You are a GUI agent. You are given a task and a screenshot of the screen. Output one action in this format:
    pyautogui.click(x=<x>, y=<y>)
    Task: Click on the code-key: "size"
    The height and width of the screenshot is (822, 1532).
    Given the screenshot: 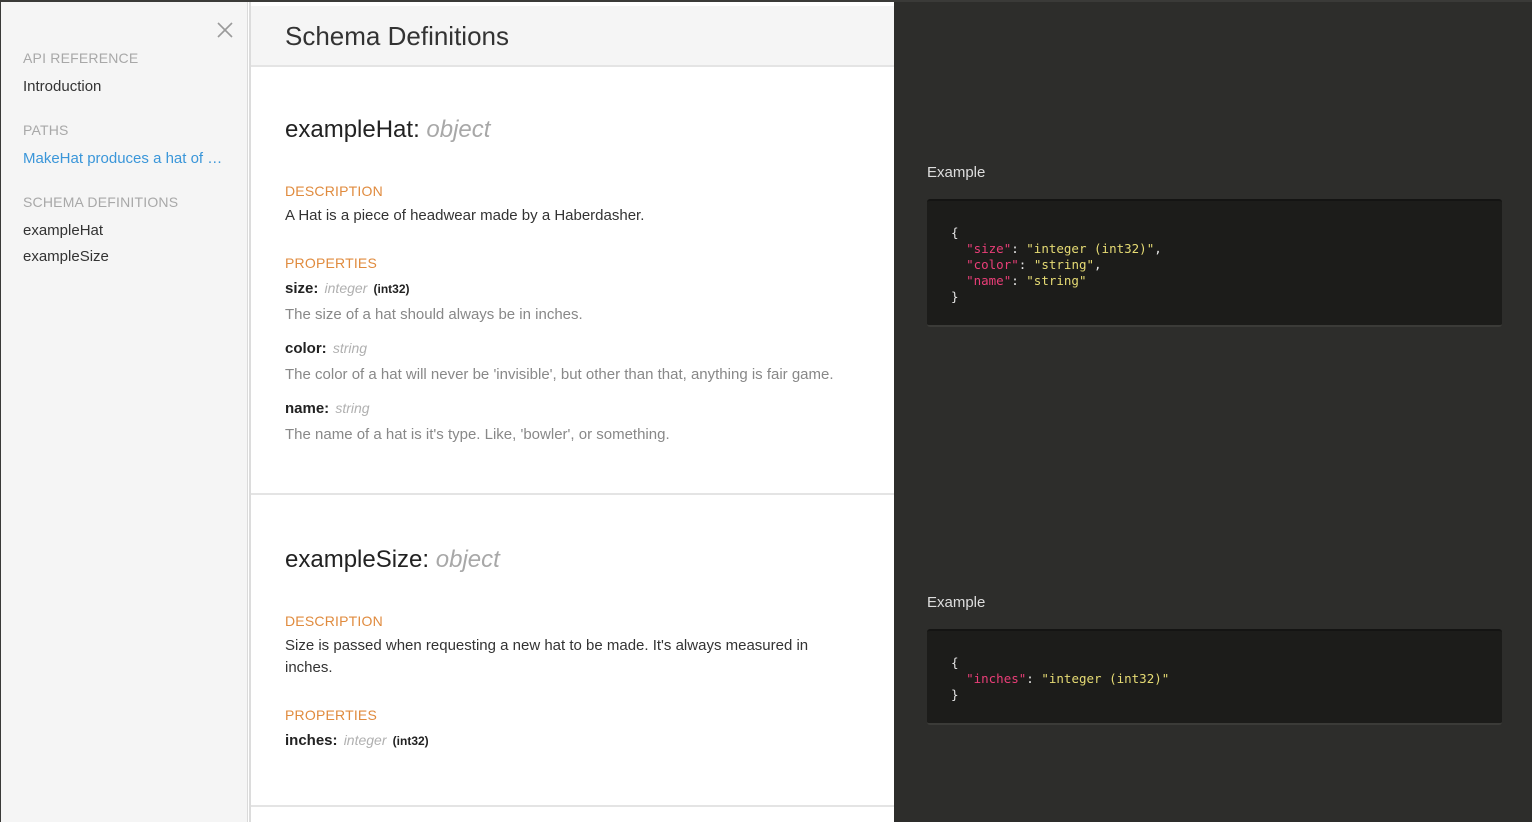 What is the action you would take?
    pyautogui.click(x=989, y=248)
    